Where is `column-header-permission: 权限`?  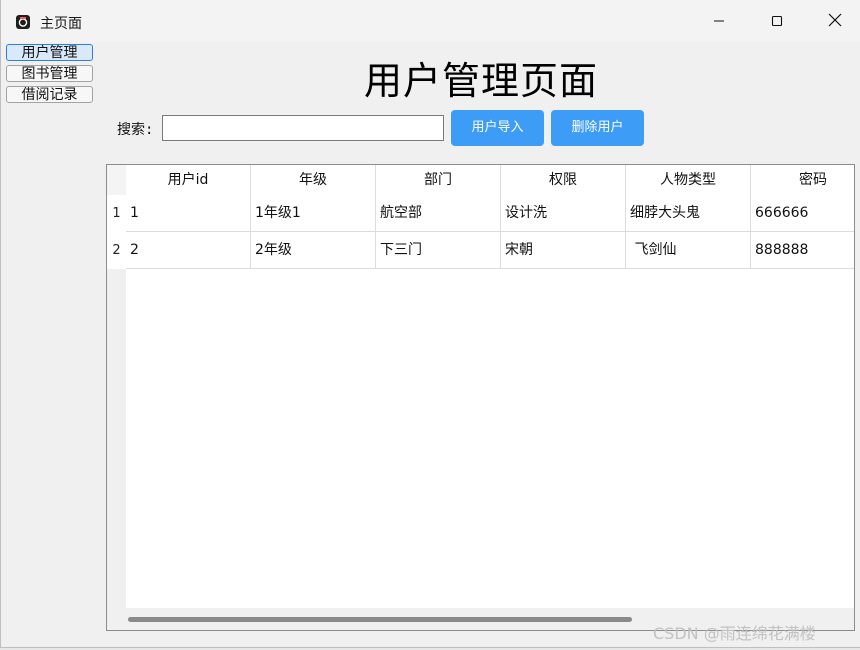
column-header-permission: 权限 is located at coordinates (563, 180).